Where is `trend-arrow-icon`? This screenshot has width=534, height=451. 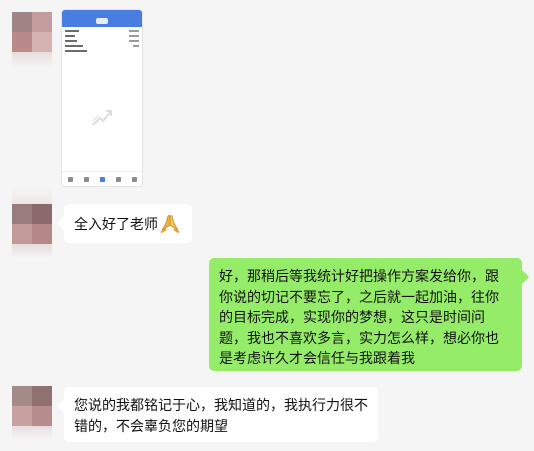
trend-arrow-icon is located at coordinates (102, 118).